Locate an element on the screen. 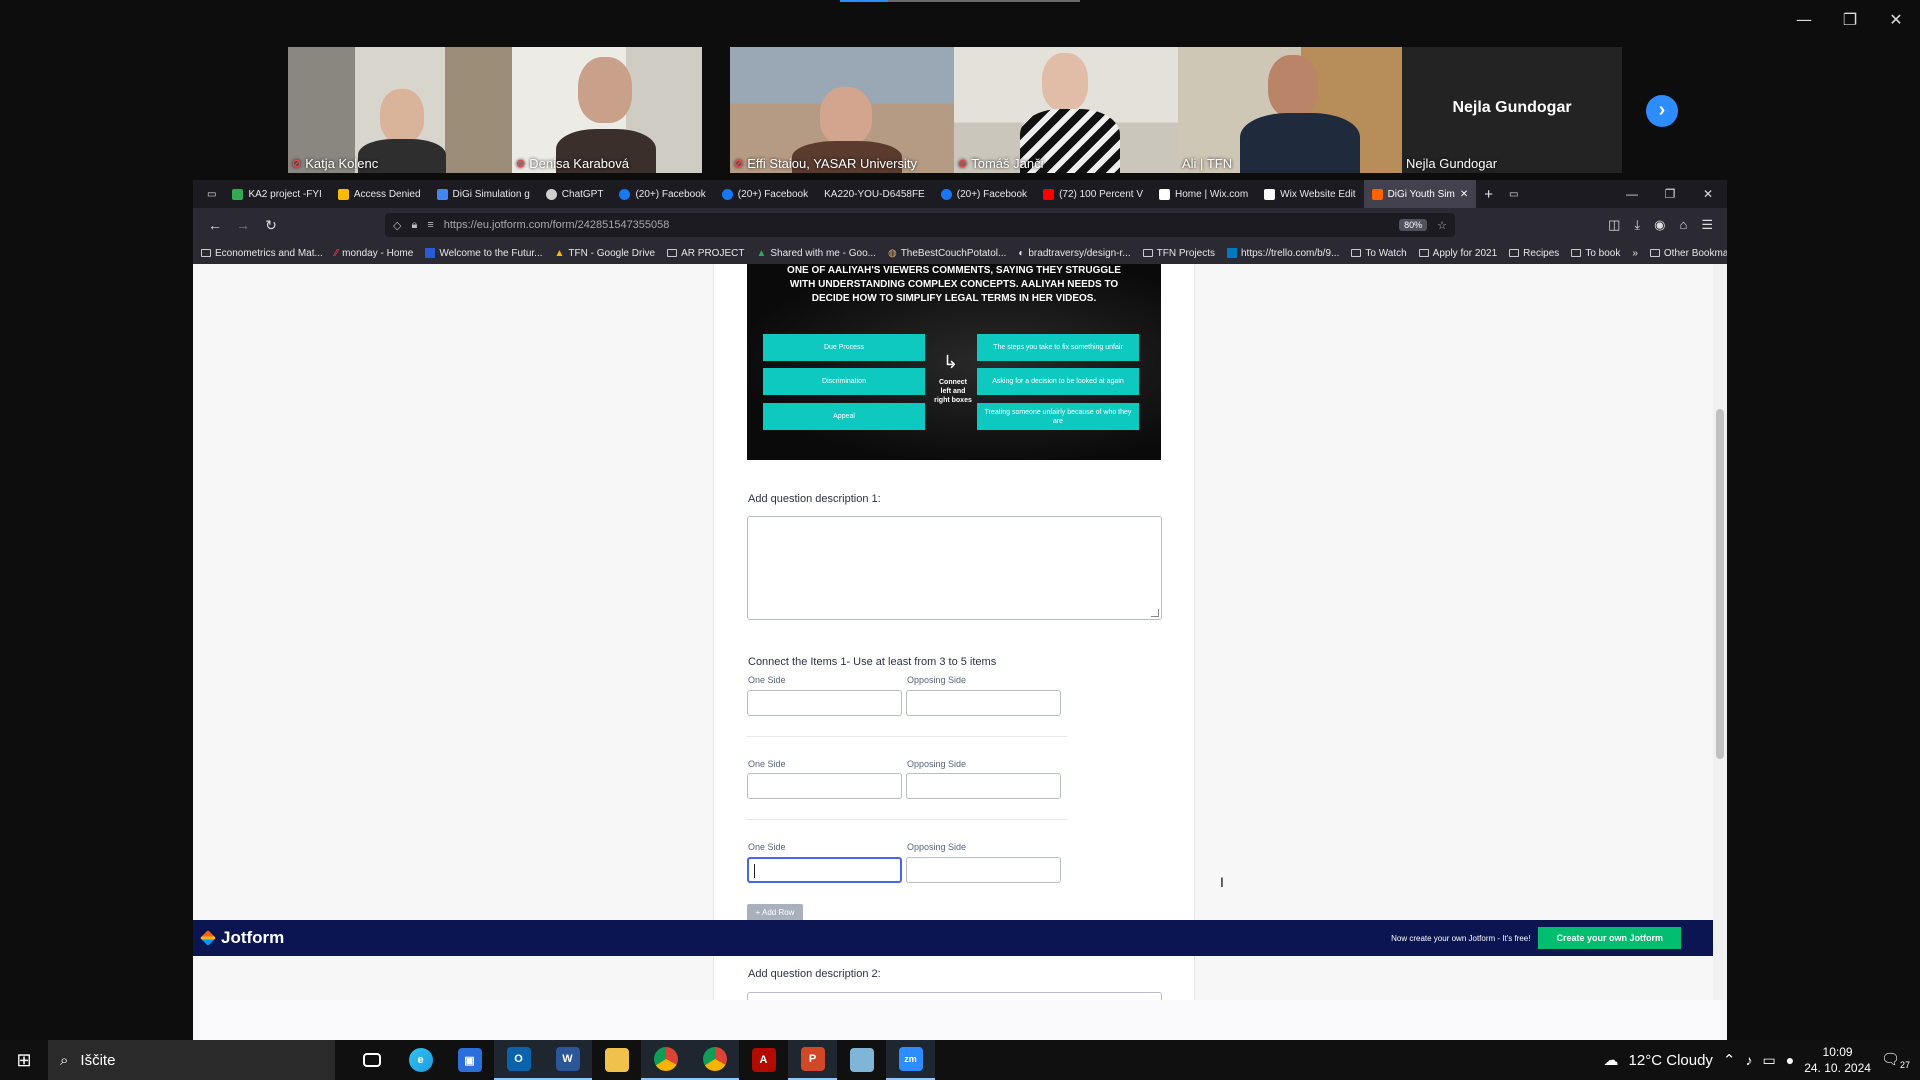 This screenshot has width=1920, height=1080. video-tile: ⊘ Katja Kolenc is located at coordinates (400, 110).